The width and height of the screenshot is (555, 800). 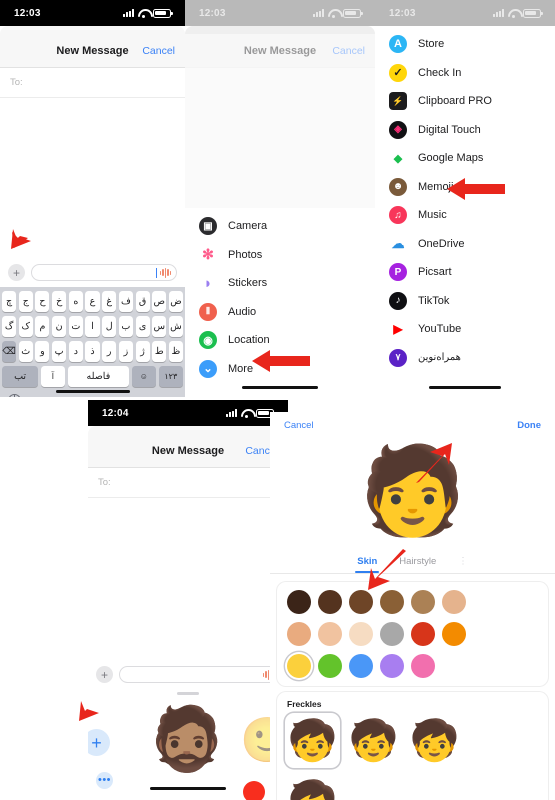 What do you see at coordinates (465, 73) in the screenshot?
I see `app-row-check-in: ✓ Check In` at bounding box center [465, 73].